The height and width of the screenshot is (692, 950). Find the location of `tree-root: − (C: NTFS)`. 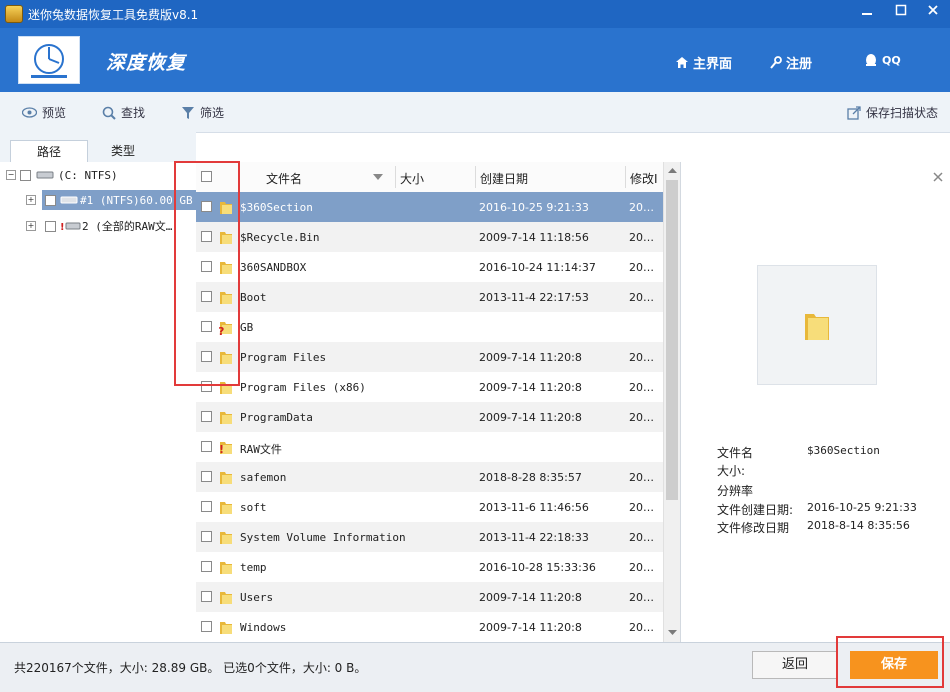

tree-root: − (C: NTFS) is located at coordinates (62, 175).